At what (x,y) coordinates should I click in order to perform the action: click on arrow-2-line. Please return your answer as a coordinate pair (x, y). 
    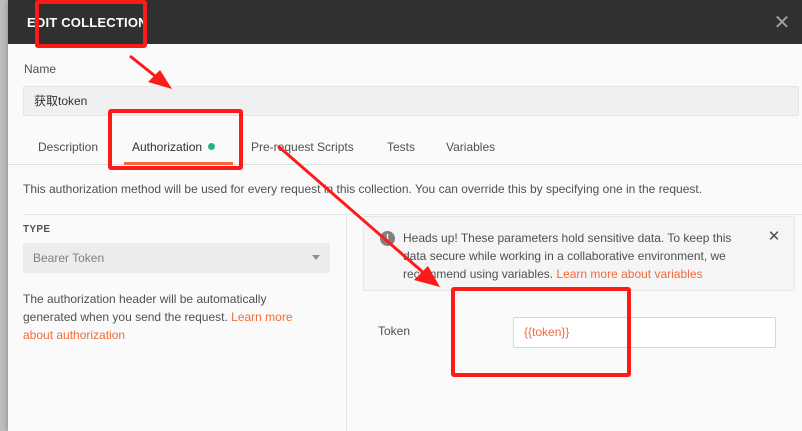
    Looking at the image, I should click on (351, 210).